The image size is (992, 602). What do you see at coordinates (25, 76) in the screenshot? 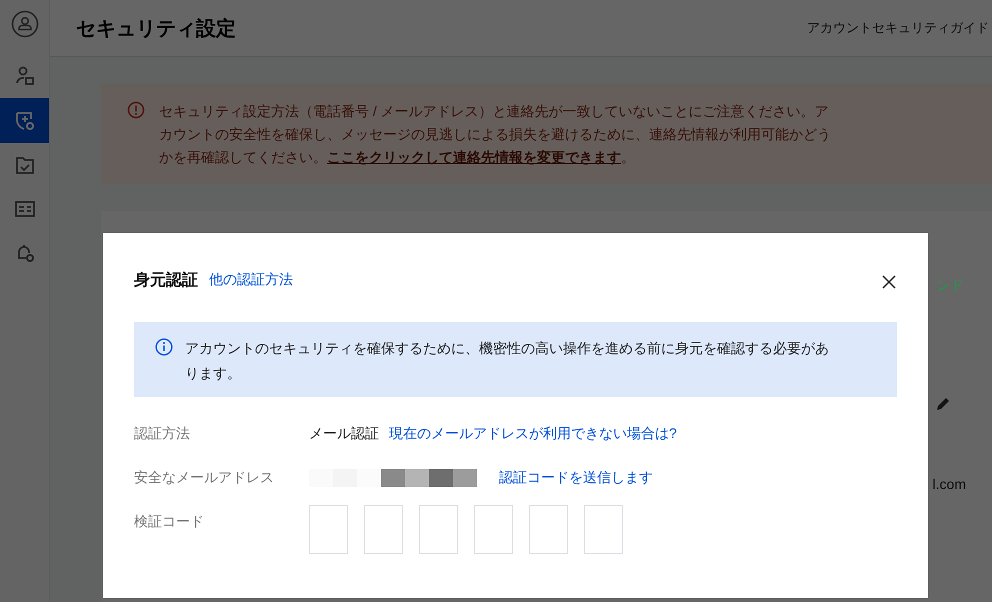
I see `user-id-icon` at bounding box center [25, 76].